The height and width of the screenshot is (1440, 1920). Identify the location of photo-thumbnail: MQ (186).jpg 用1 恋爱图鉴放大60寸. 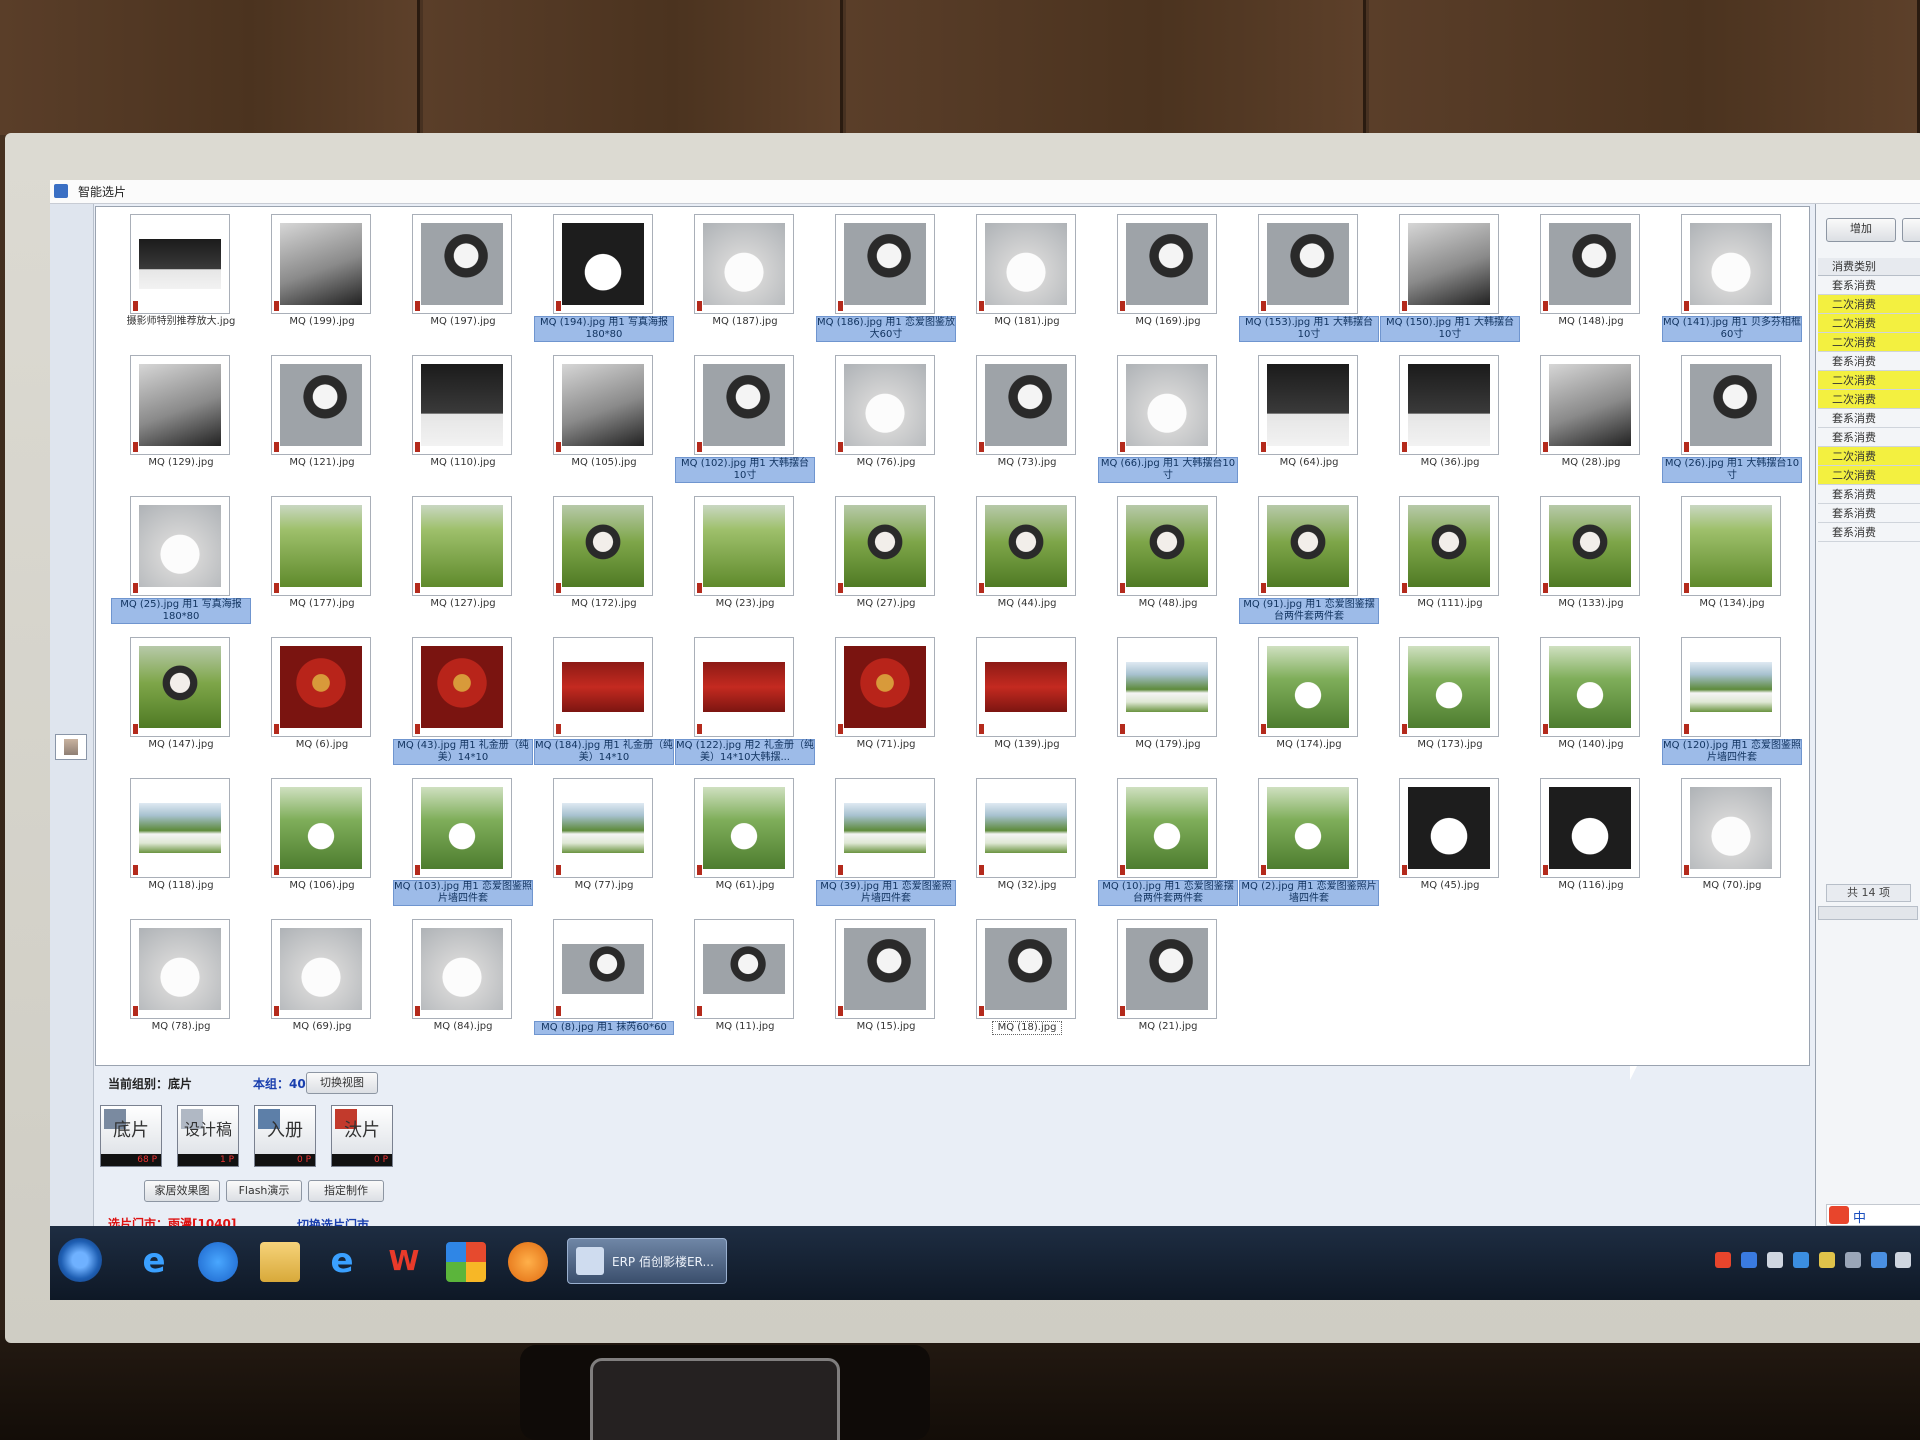
(886, 279).